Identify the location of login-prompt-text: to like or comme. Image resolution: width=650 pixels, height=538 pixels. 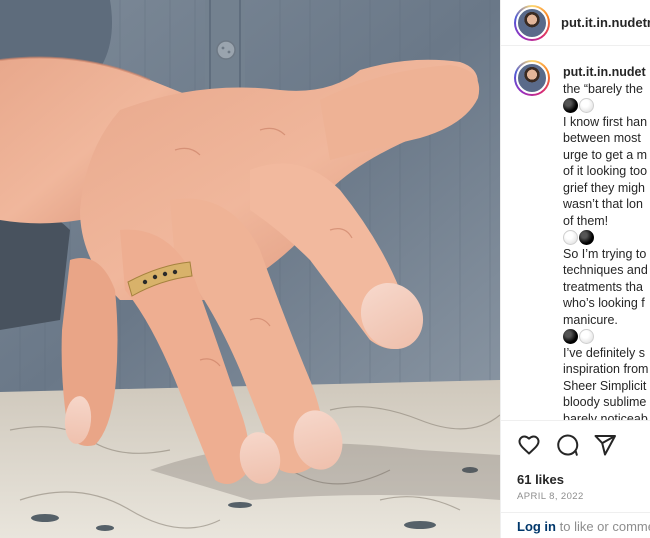
(603, 526).